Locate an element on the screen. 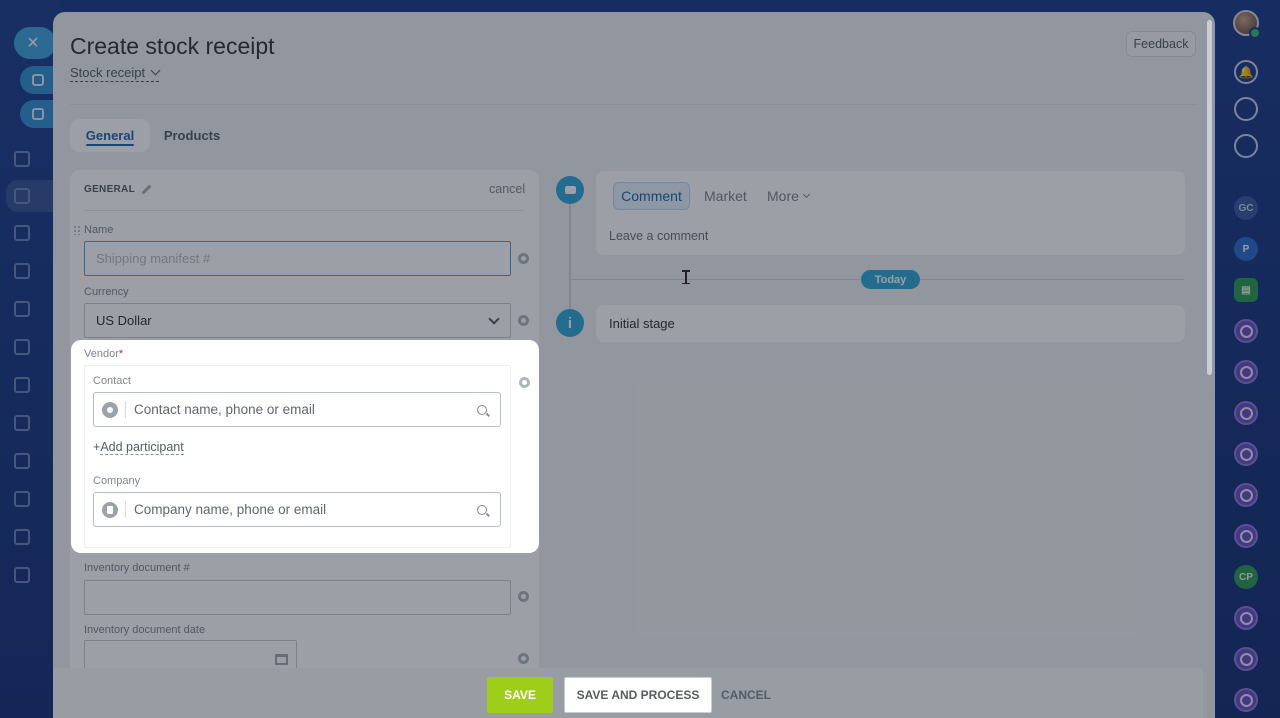  cancel-button: CANCEL is located at coordinates (746, 695).